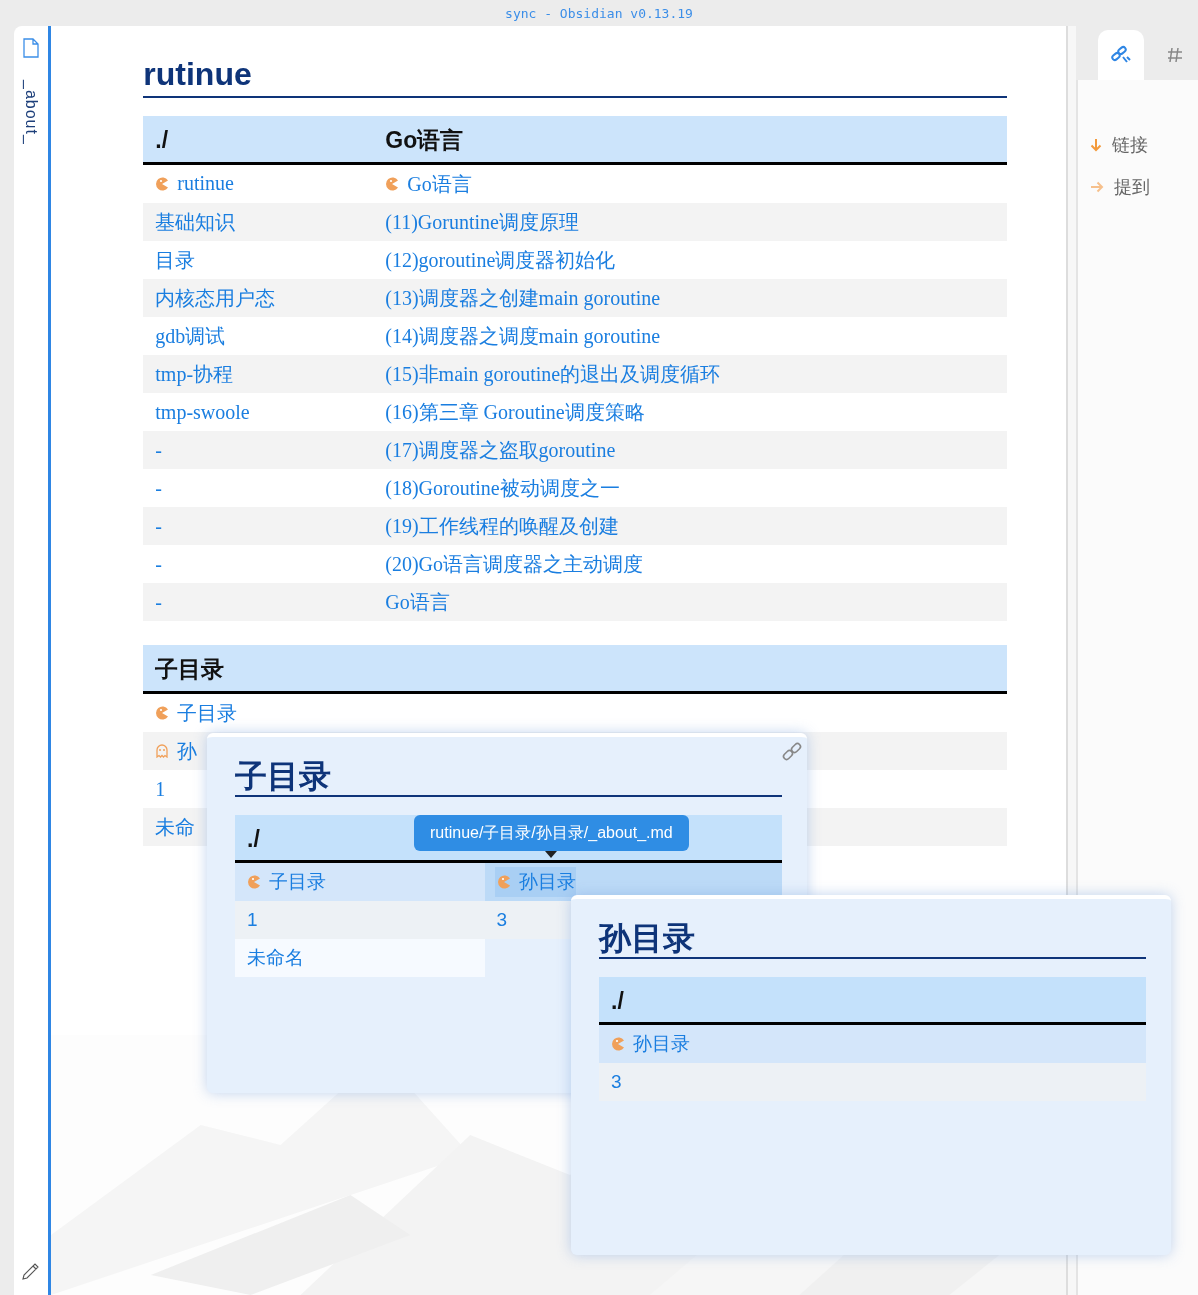  What do you see at coordinates (514, 564) in the screenshot?
I see `file-link: (20)Go语言调度器之主动调度` at bounding box center [514, 564].